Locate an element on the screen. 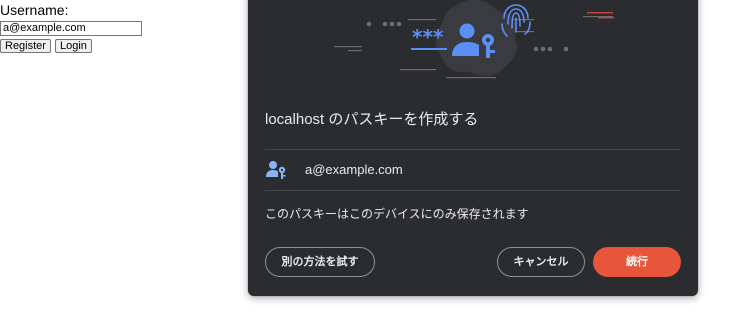 Image resolution: width=740 pixels, height=332 pixels. passkey-illustration: *** is located at coordinates (474, 39).